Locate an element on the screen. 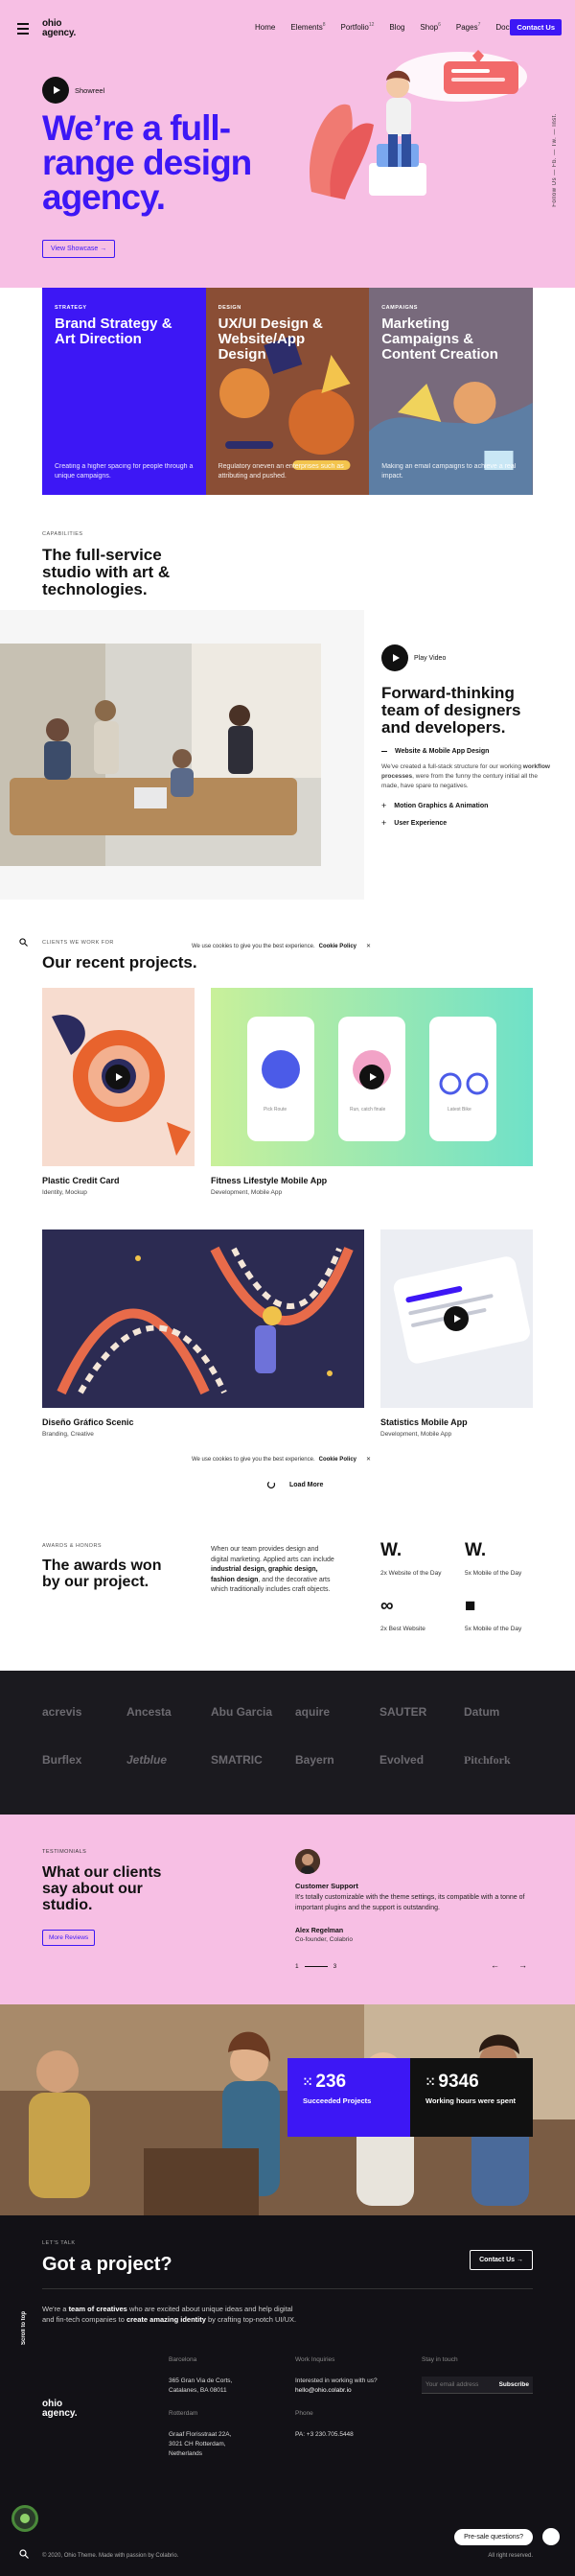  pre-sale-chat-button: Pre-sale questions? is located at coordinates (493, 2537).